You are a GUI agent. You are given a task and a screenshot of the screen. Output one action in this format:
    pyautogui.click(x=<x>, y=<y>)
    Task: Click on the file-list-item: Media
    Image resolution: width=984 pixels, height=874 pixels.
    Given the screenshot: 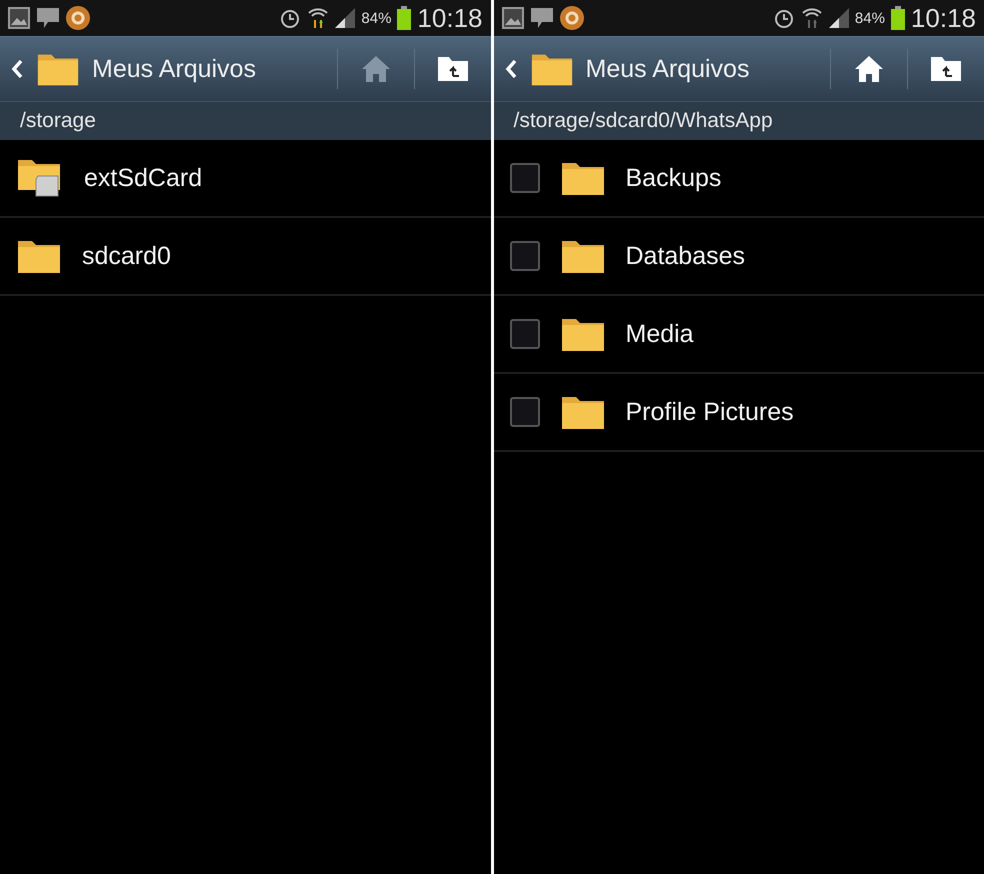 What is the action you would take?
    pyautogui.click(x=739, y=335)
    